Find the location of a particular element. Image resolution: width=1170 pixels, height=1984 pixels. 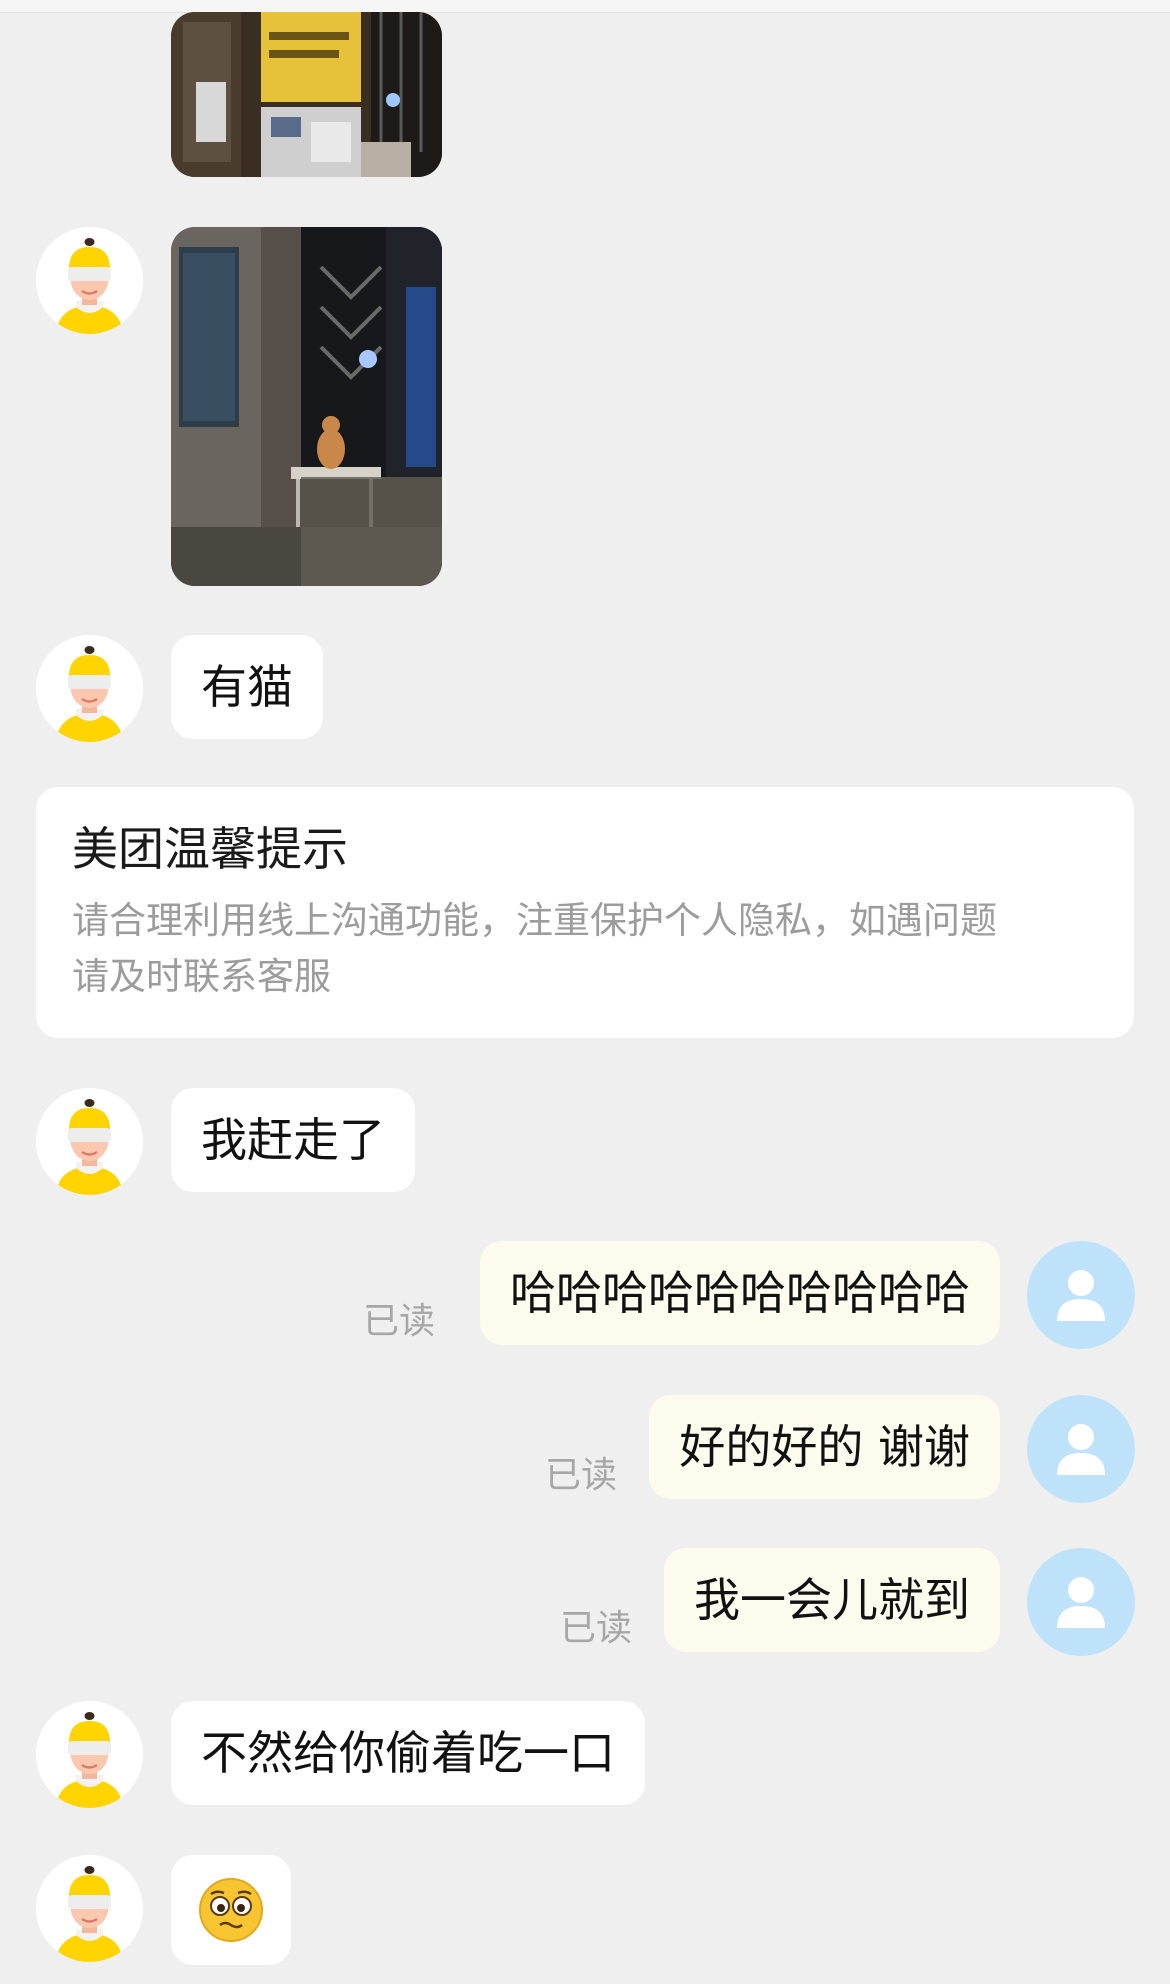

outgoing-message-bubble: 我一会儿就到 is located at coordinates (832, 1600).